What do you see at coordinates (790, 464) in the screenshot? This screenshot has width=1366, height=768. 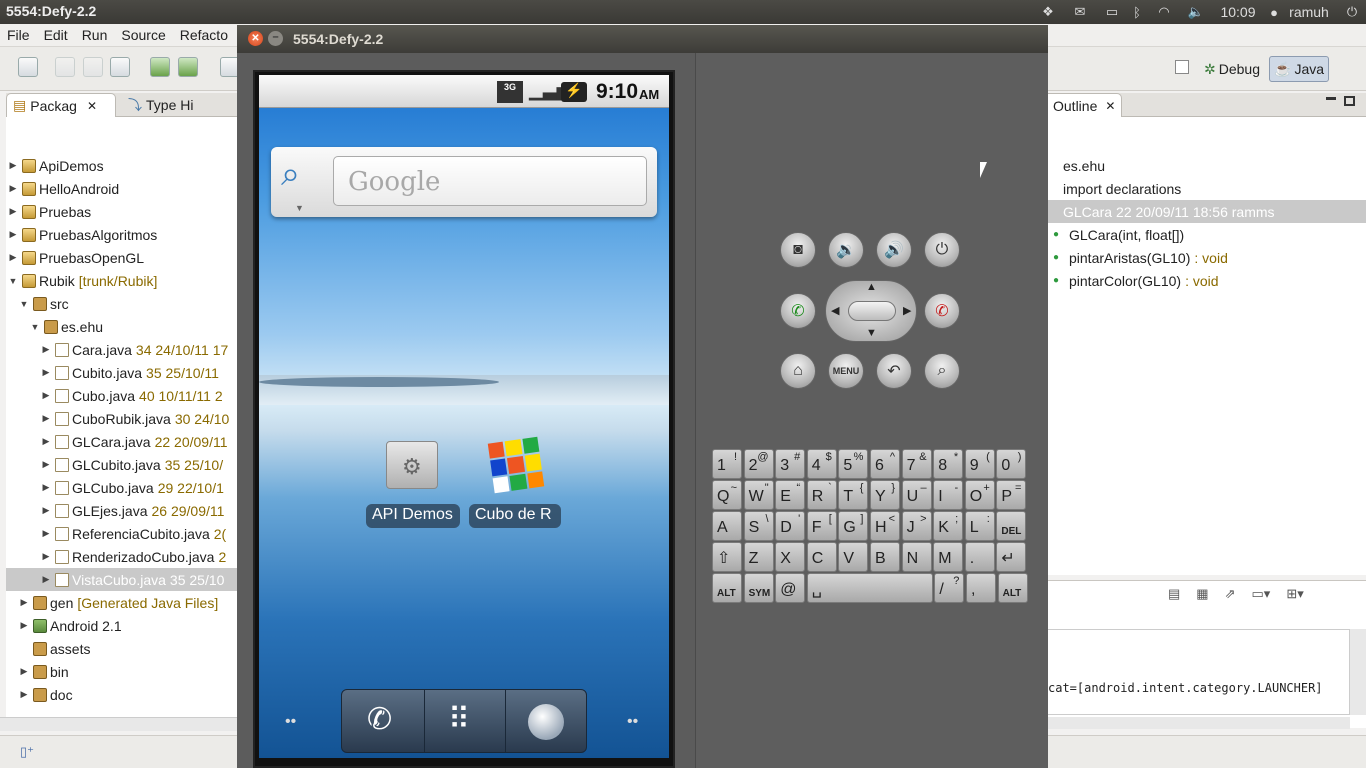 I see `keyboard-key: 3 #` at bounding box center [790, 464].